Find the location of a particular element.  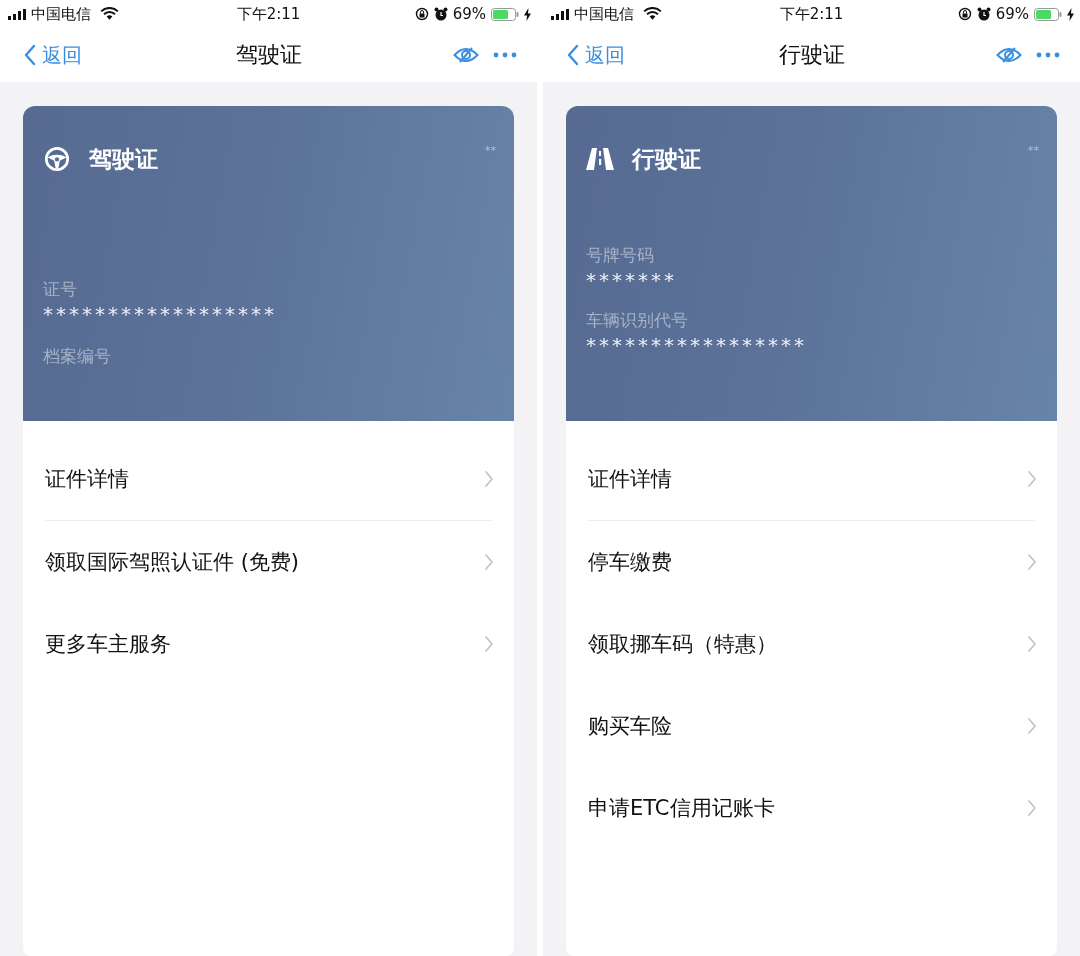

license-card: 行驶证 ** 号牌号码 ******* 车辆识别代号 ***************** is located at coordinates (811, 263).